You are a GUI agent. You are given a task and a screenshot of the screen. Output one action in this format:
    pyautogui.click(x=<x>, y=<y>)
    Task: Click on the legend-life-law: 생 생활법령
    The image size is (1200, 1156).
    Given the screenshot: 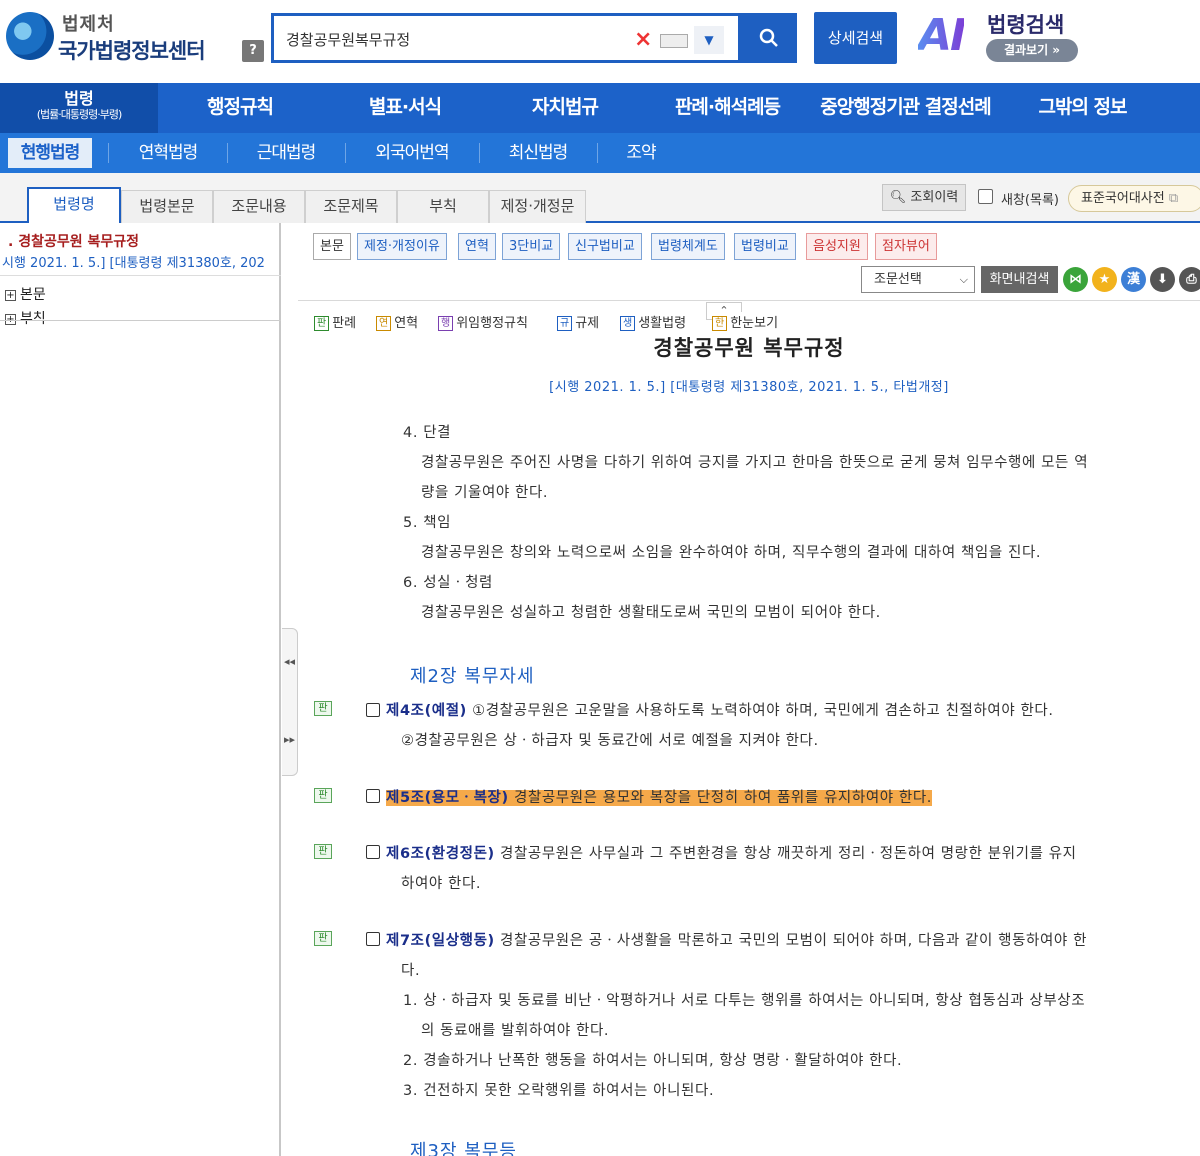 What is the action you would take?
    pyautogui.click(x=653, y=321)
    